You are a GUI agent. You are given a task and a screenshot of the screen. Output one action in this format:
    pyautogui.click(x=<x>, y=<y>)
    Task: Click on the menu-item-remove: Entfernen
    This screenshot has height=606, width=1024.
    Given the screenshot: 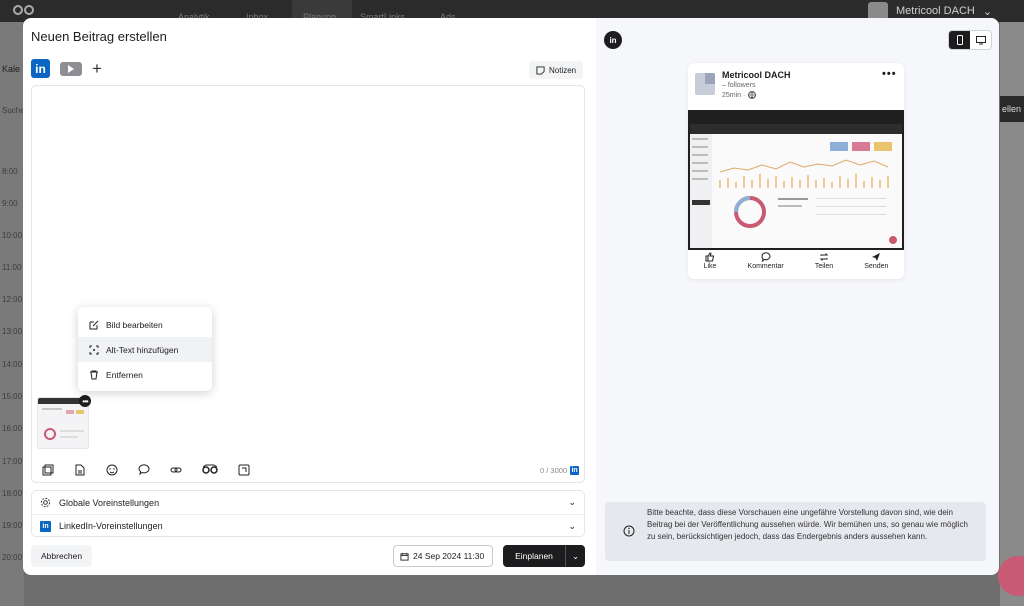 What is the action you would take?
    pyautogui.click(x=145, y=374)
    